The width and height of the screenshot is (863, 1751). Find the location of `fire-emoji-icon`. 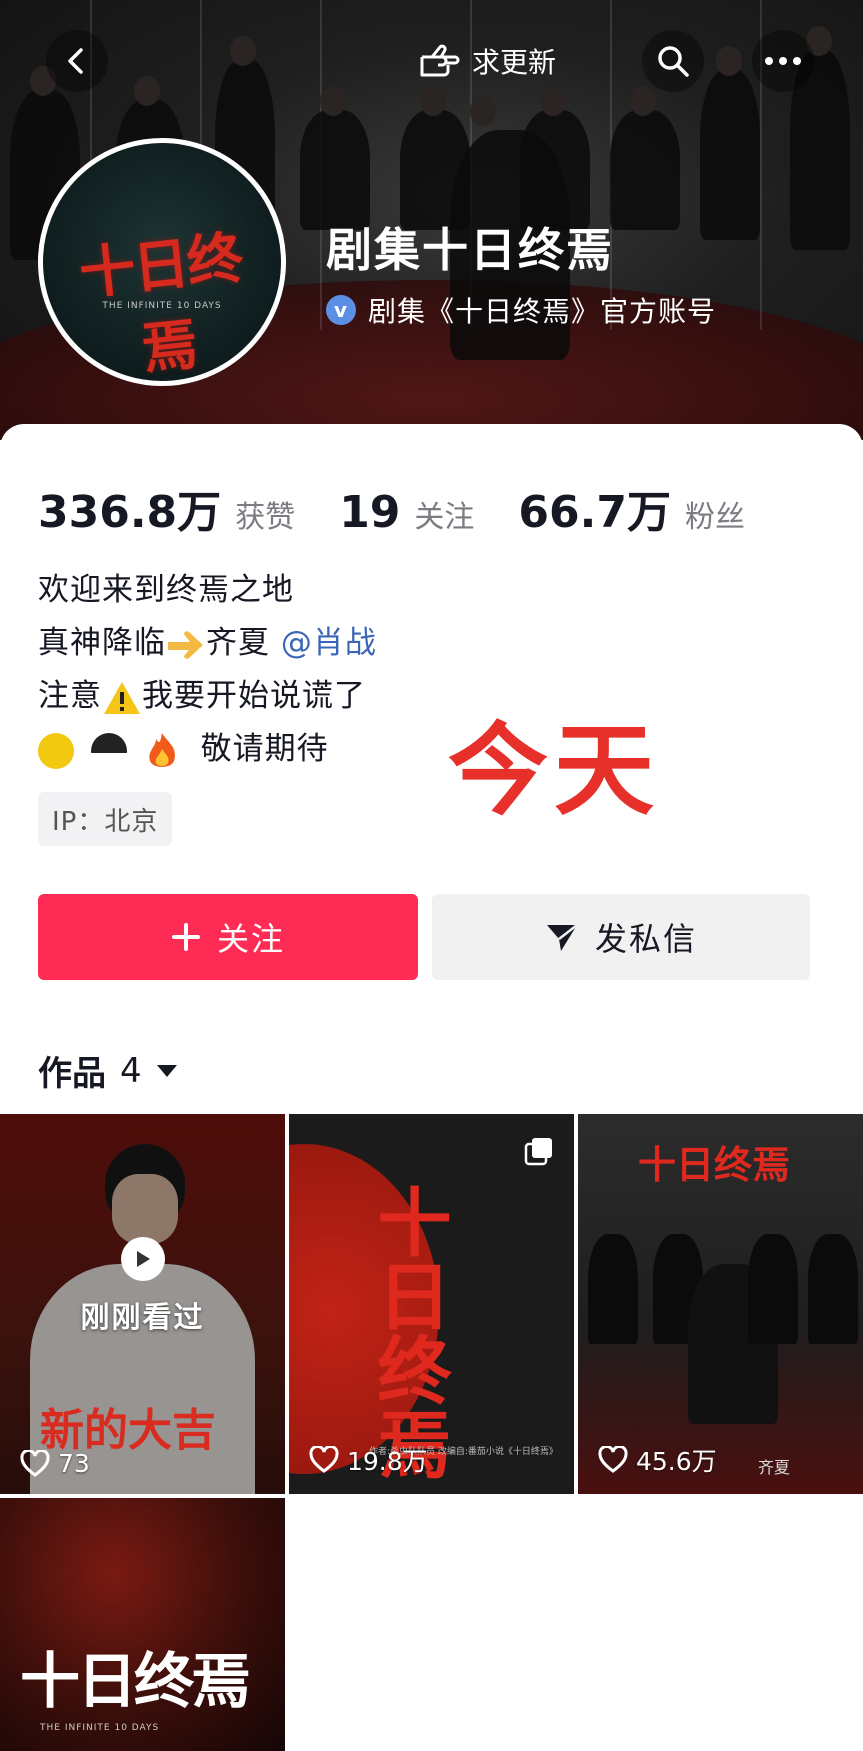

fire-emoji-icon is located at coordinates (162, 749).